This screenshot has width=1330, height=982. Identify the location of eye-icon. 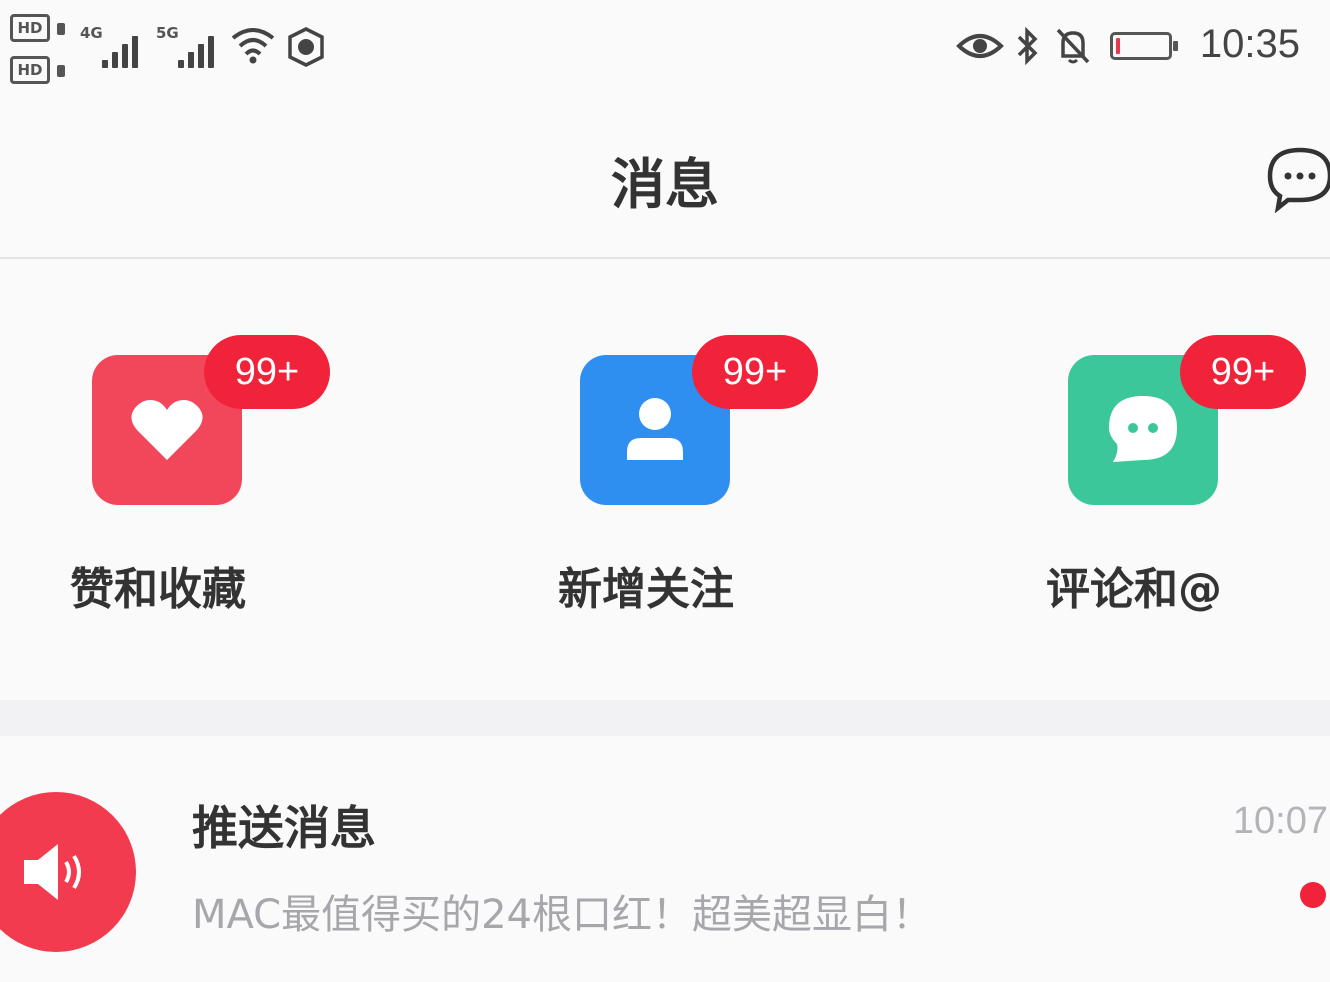
(980, 46).